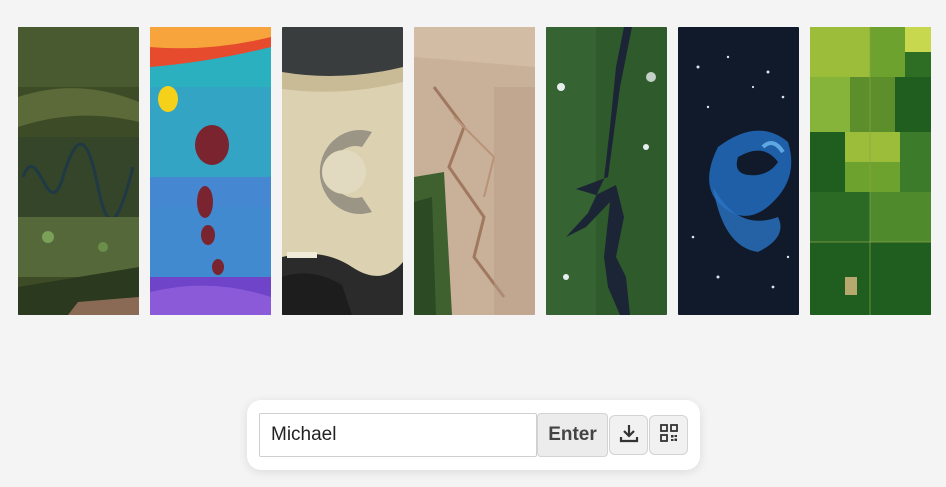 This screenshot has height=487, width=946. I want to click on bottom-toolbar: Enter, so click(473, 435).